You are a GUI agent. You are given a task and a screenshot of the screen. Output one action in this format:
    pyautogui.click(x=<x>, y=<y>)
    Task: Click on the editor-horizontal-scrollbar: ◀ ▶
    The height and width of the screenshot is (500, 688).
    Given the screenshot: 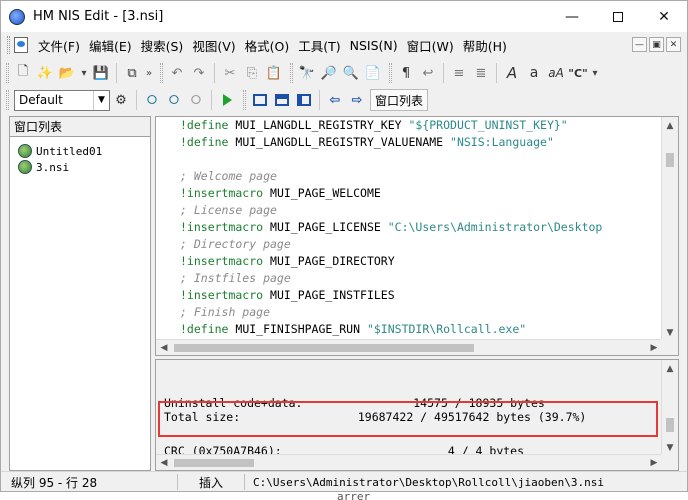 What is the action you would take?
    pyautogui.click(x=409, y=347)
    